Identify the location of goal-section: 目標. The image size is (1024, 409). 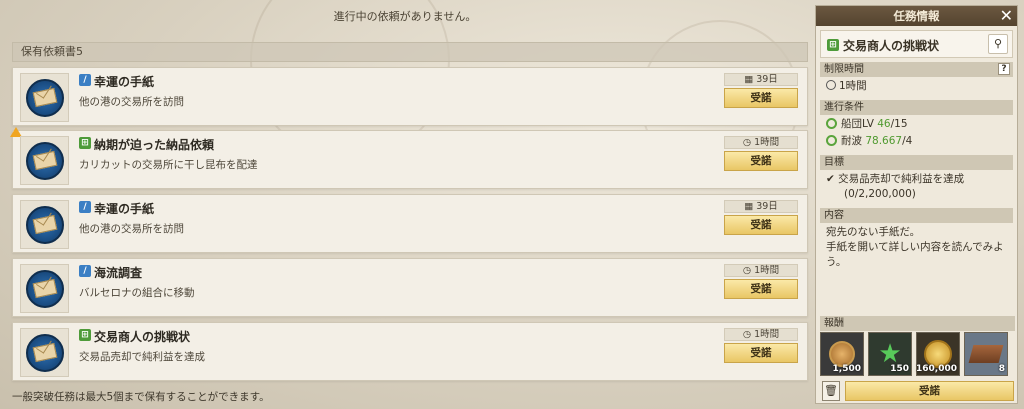
(916, 162).